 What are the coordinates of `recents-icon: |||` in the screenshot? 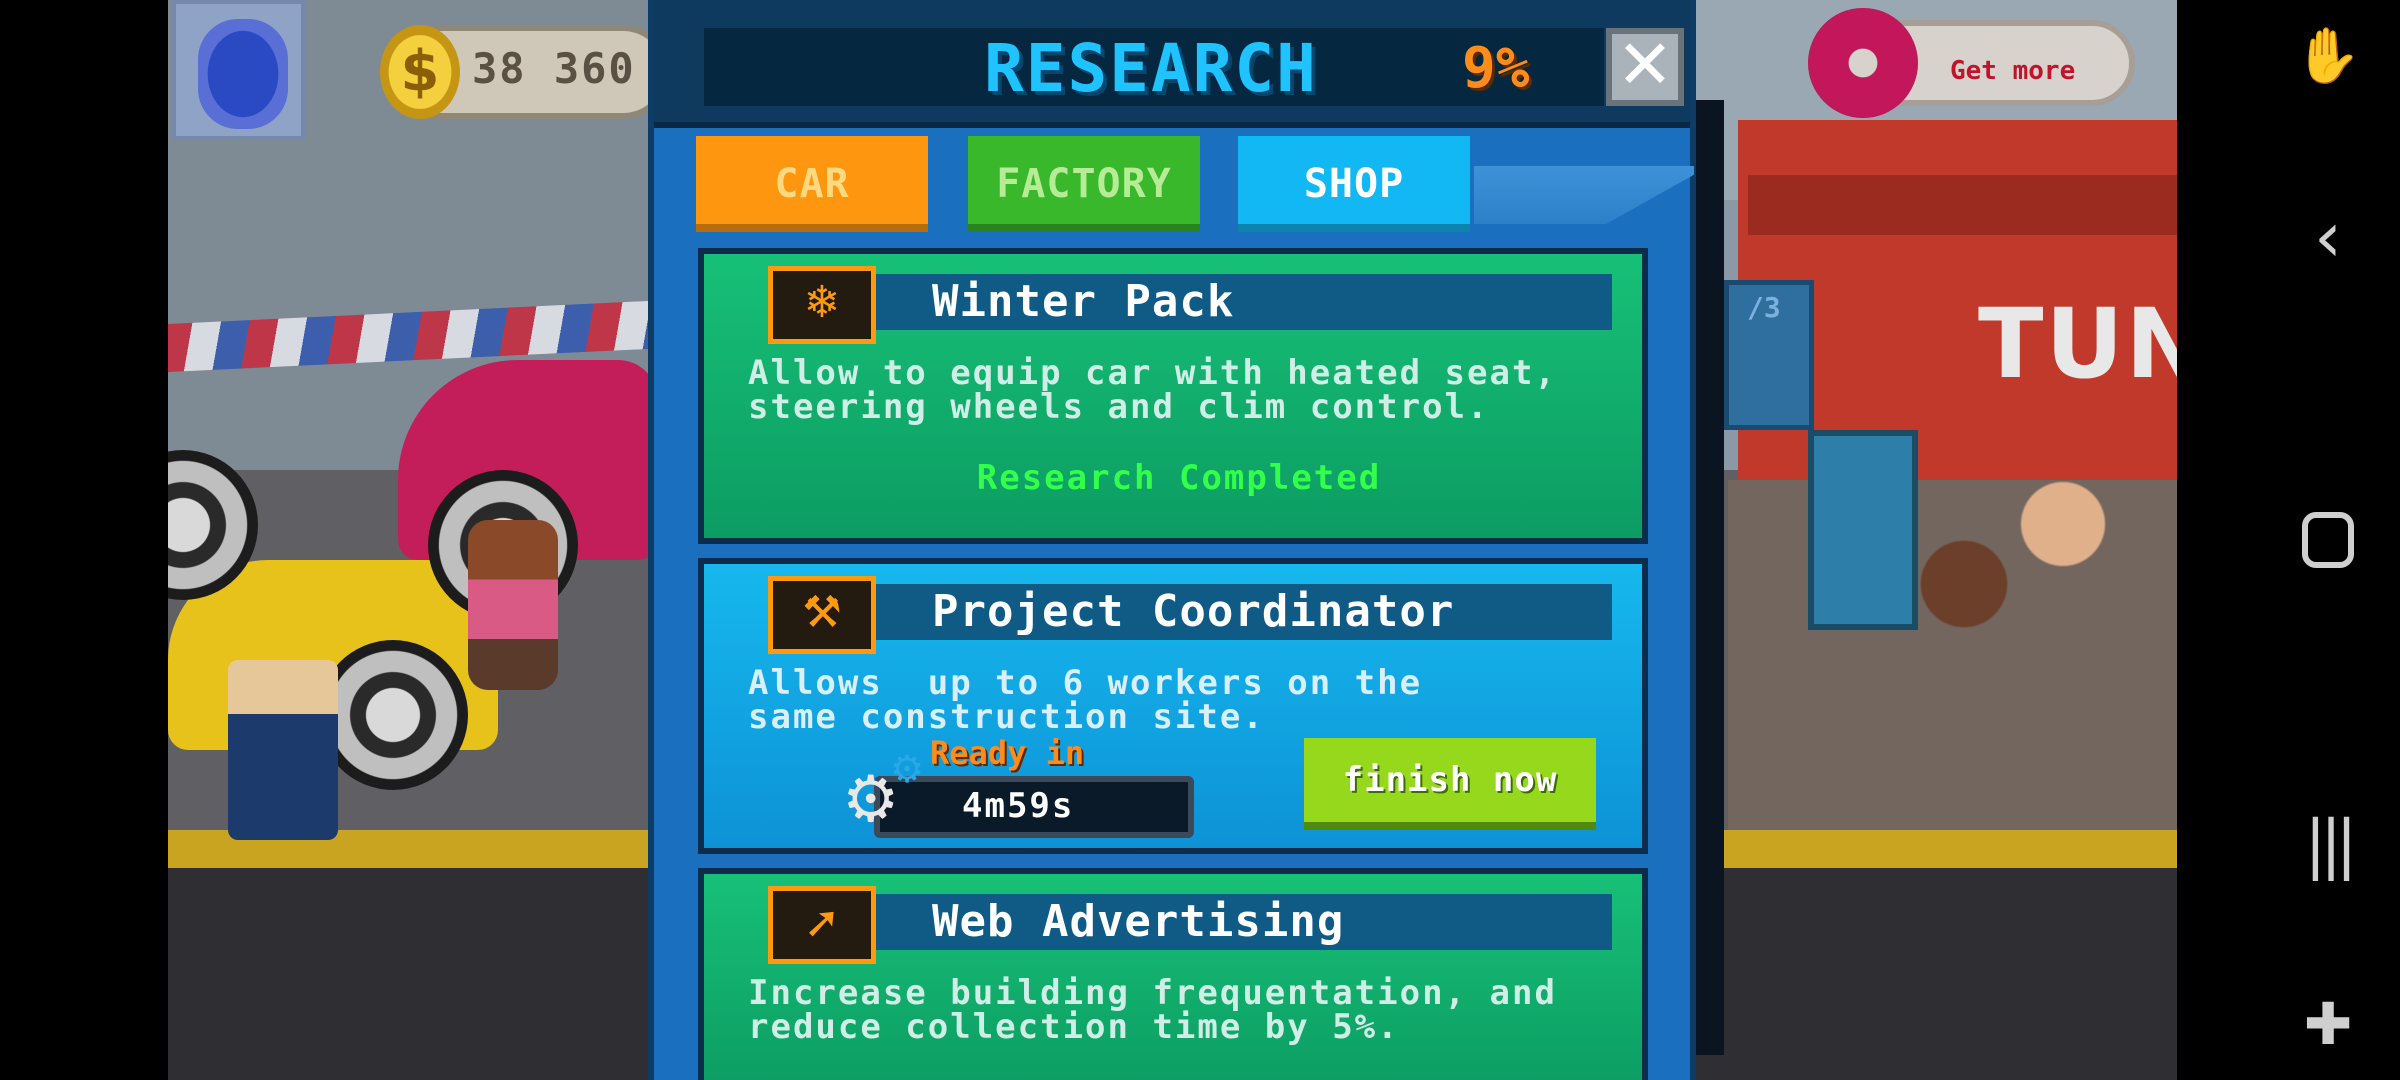 It's located at (2328, 845).